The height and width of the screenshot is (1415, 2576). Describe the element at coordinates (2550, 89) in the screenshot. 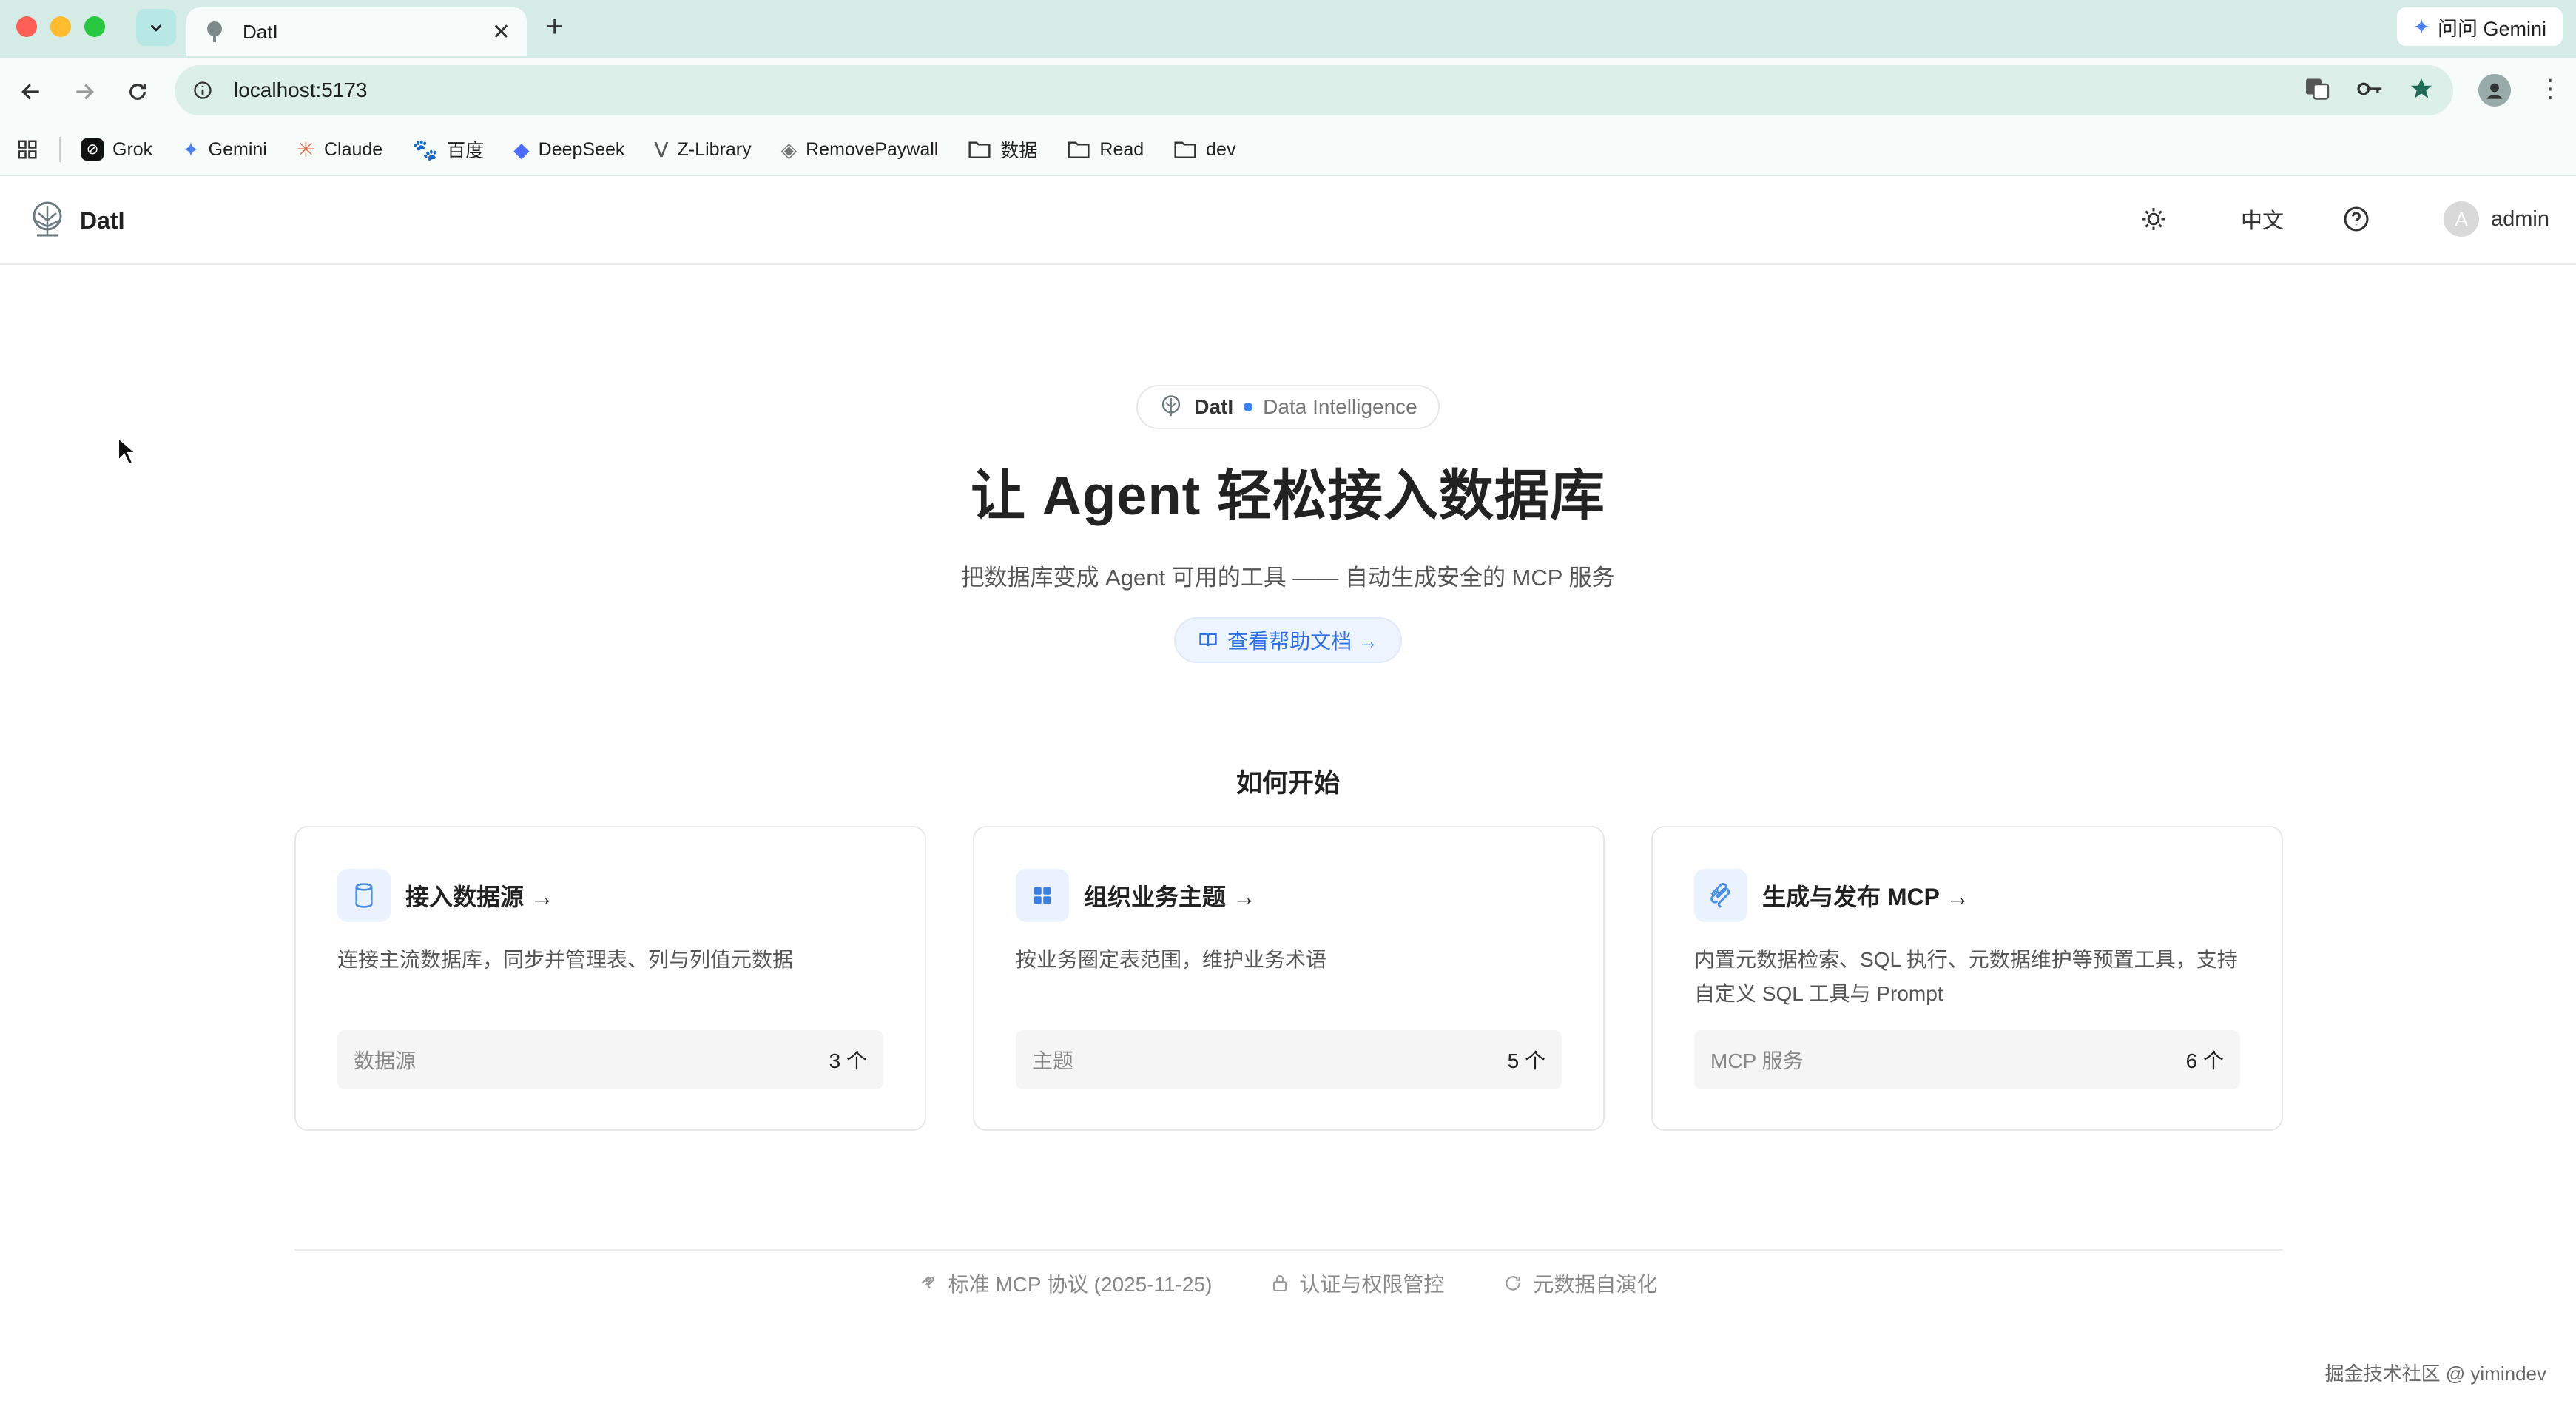

I see `browser-menu-icon: ⋮` at that location.